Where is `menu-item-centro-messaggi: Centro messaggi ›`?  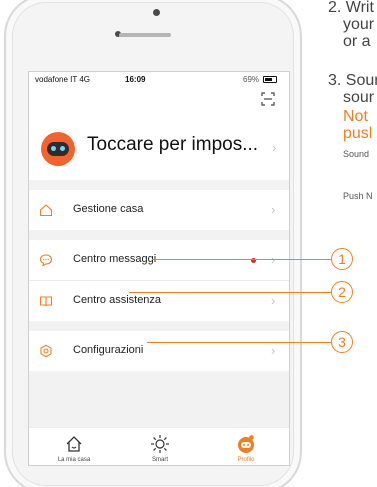 menu-item-centro-messaggi: Centro messaggi › is located at coordinates (159, 260).